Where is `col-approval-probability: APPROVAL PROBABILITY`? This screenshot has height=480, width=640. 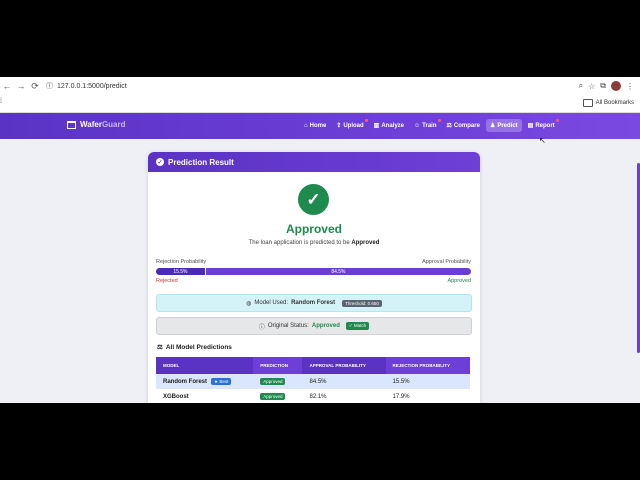 col-approval-probability: APPROVAL PROBABILITY is located at coordinates (344, 365).